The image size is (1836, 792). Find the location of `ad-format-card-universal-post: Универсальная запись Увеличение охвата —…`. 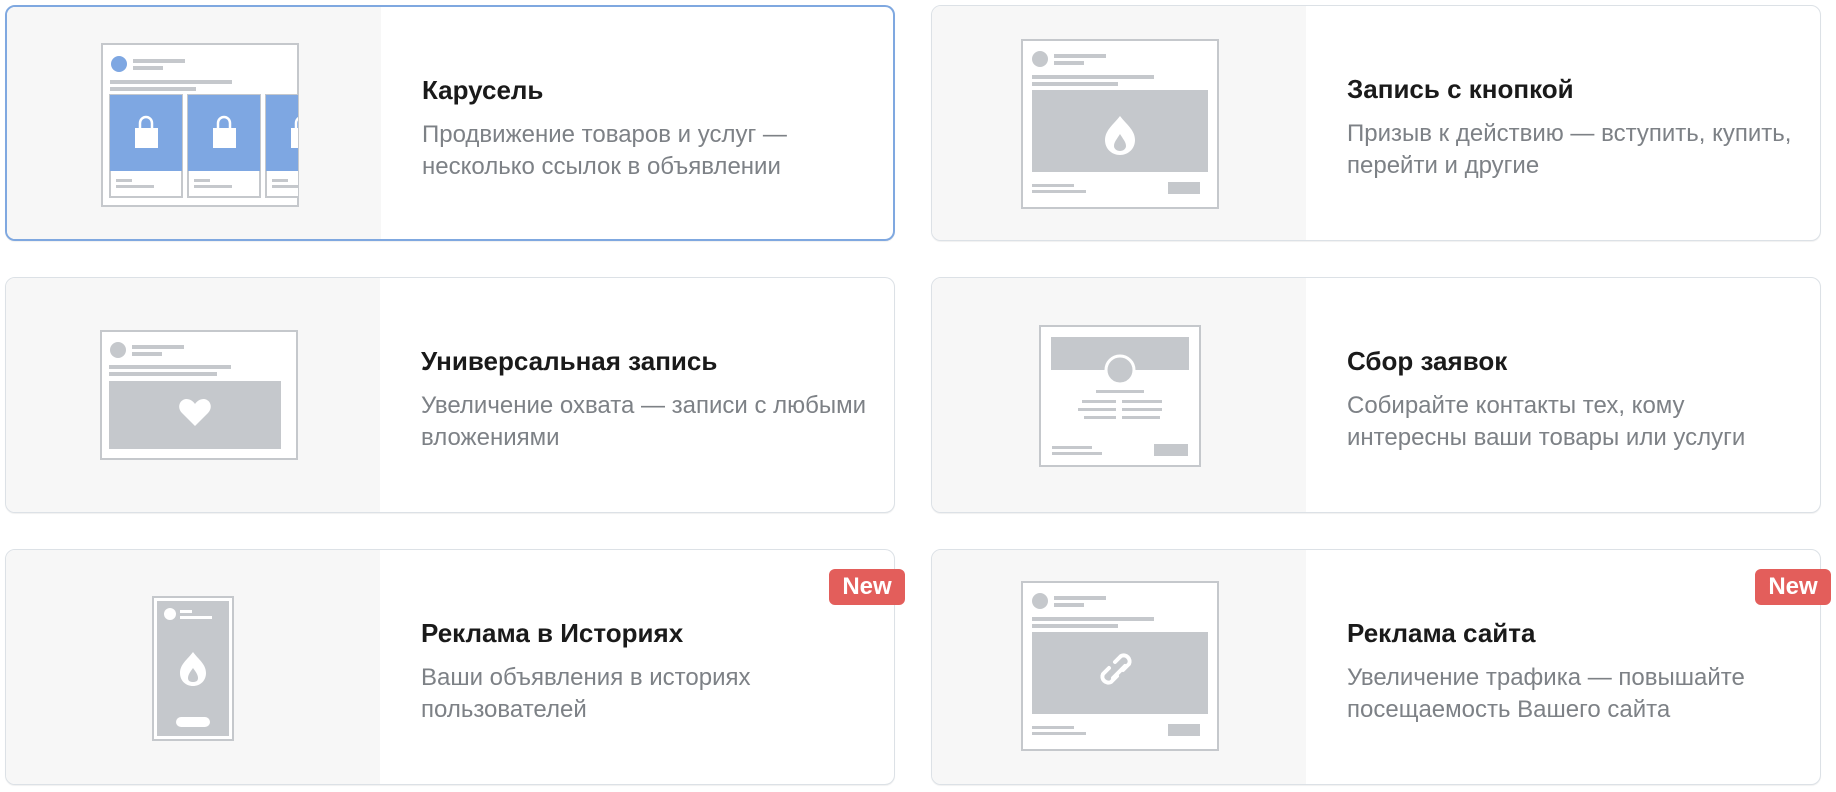

ad-format-card-universal-post: Универсальная запись Увеличение охвата —… is located at coordinates (450, 395).